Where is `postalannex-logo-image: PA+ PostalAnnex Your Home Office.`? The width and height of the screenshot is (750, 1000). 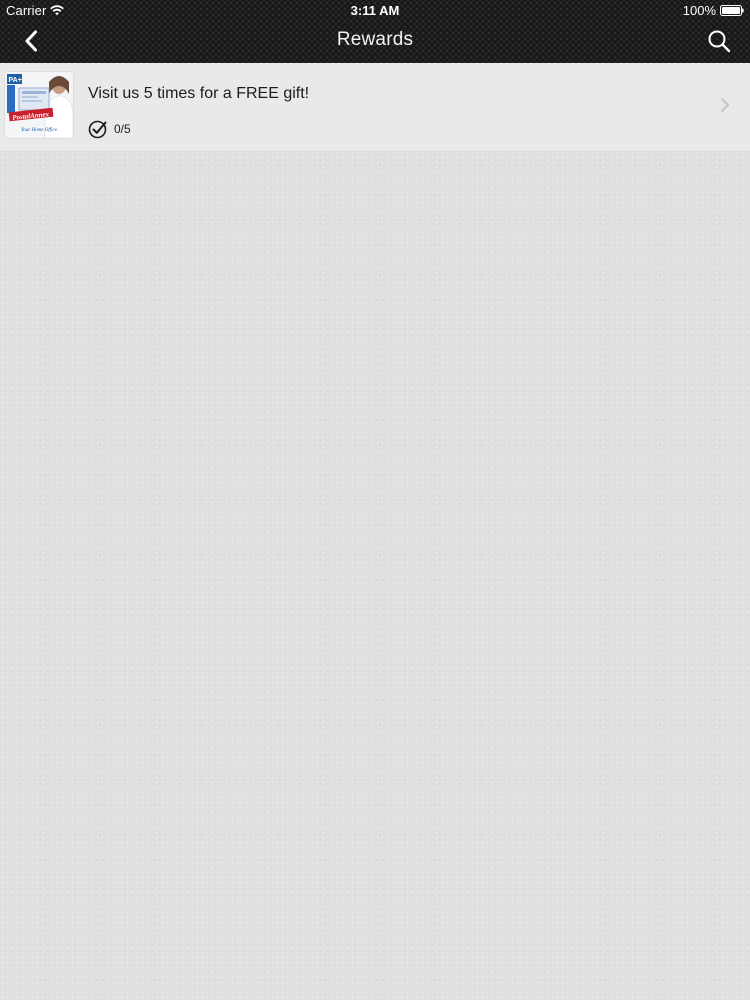 postalannex-logo-image: PA+ PostalAnnex Your Home Office. is located at coordinates (39, 105).